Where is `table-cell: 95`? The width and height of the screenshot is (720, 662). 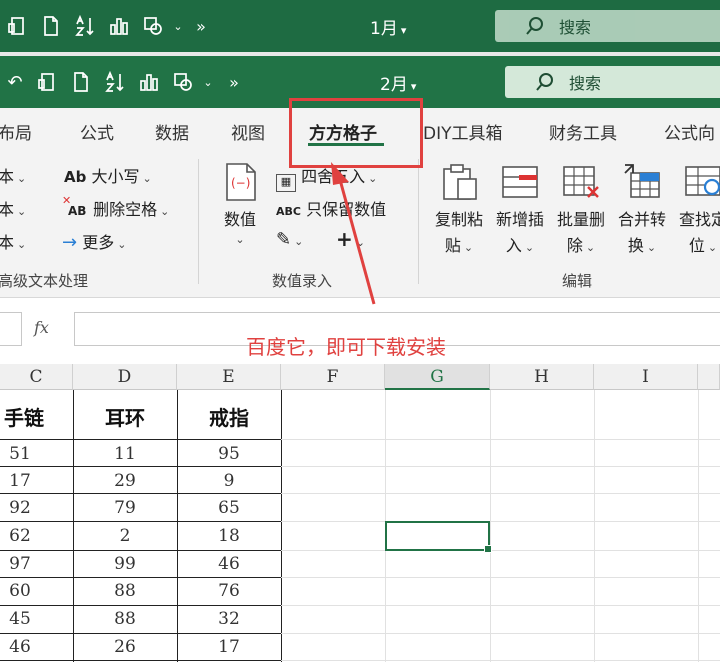
table-cell: 95 is located at coordinates (229, 454).